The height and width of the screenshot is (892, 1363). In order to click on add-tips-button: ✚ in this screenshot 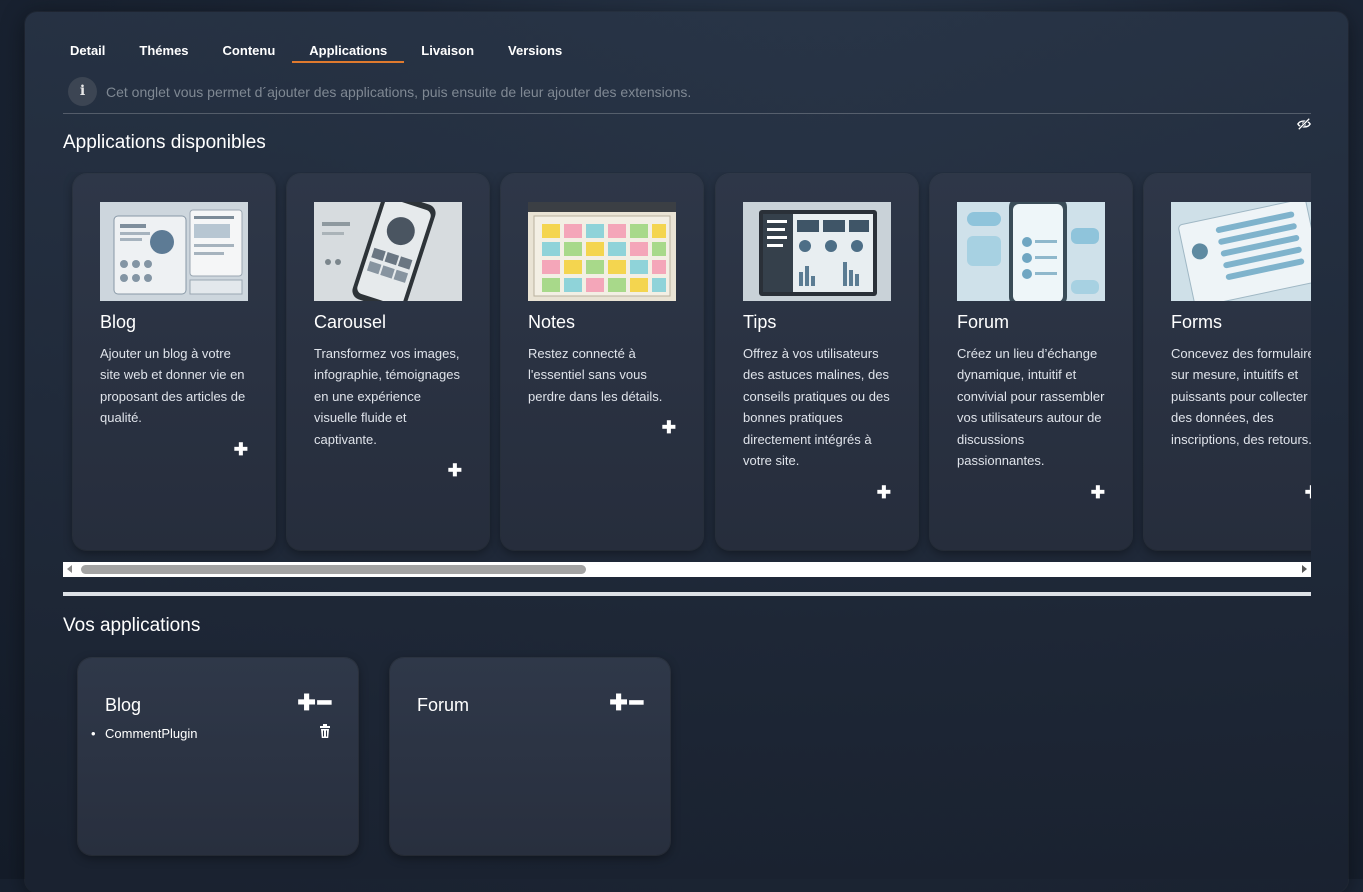, I will do `click(884, 493)`.